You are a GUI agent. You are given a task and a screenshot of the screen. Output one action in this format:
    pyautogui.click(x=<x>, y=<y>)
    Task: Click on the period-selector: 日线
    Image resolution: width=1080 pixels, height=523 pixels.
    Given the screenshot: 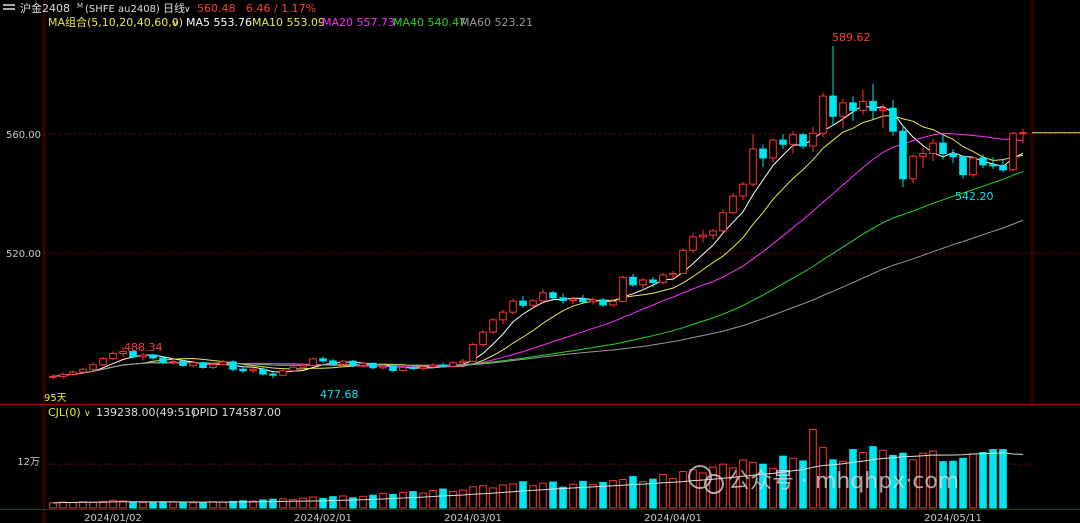 What is the action you would take?
    pyautogui.click(x=174, y=8)
    